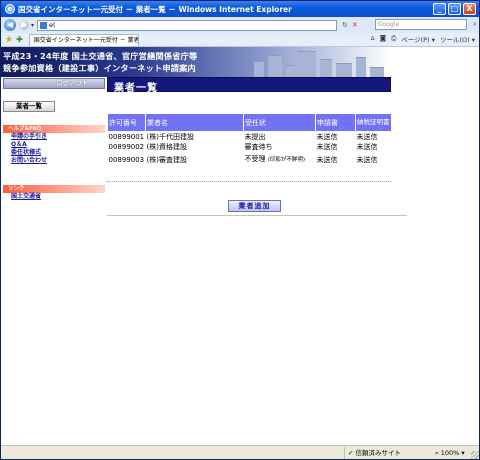 This screenshot has height=460, width=480. What do you see at coordinates (249, 181) in the screenshot?
I see `table-divider` at bounding box center [249, 181].